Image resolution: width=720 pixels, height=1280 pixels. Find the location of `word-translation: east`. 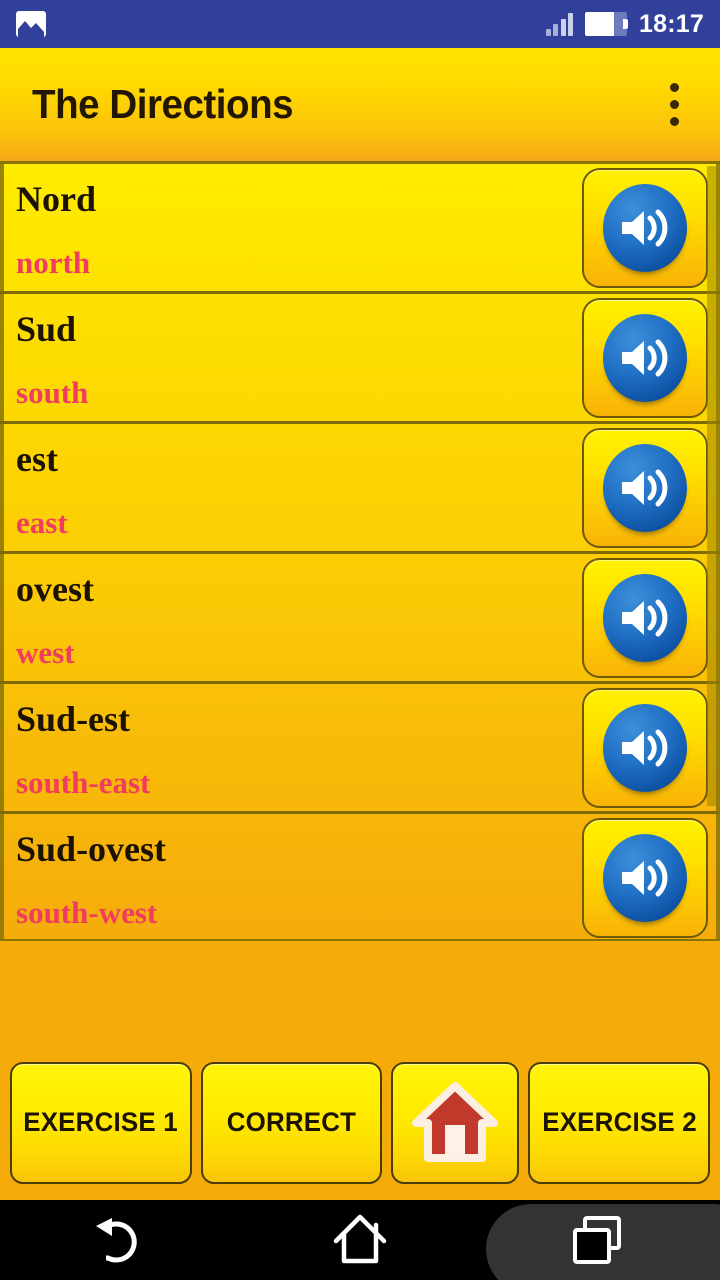

word-translation: east is located at coordinates (42, 522).